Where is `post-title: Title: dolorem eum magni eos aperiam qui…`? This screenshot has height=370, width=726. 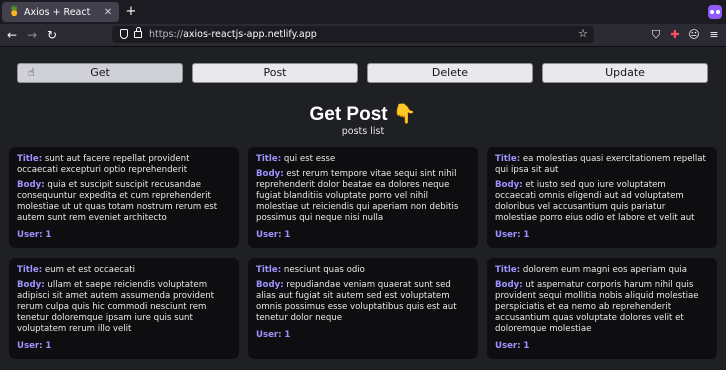
post-title: Title: dolorem eum magni eos aperiam qui… is located at coordinates (602, 270).